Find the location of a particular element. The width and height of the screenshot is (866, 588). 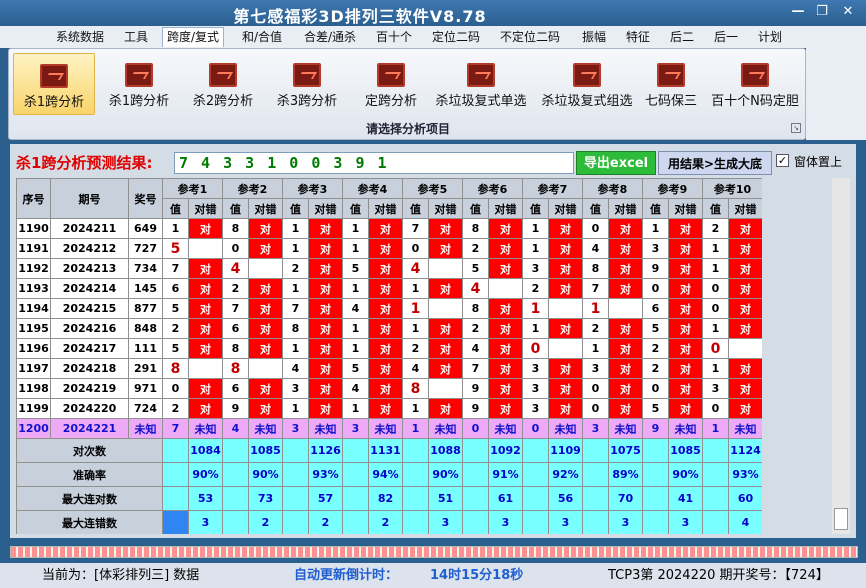

menu-system-data: 系统数据 is located at coordinates (80, 38).